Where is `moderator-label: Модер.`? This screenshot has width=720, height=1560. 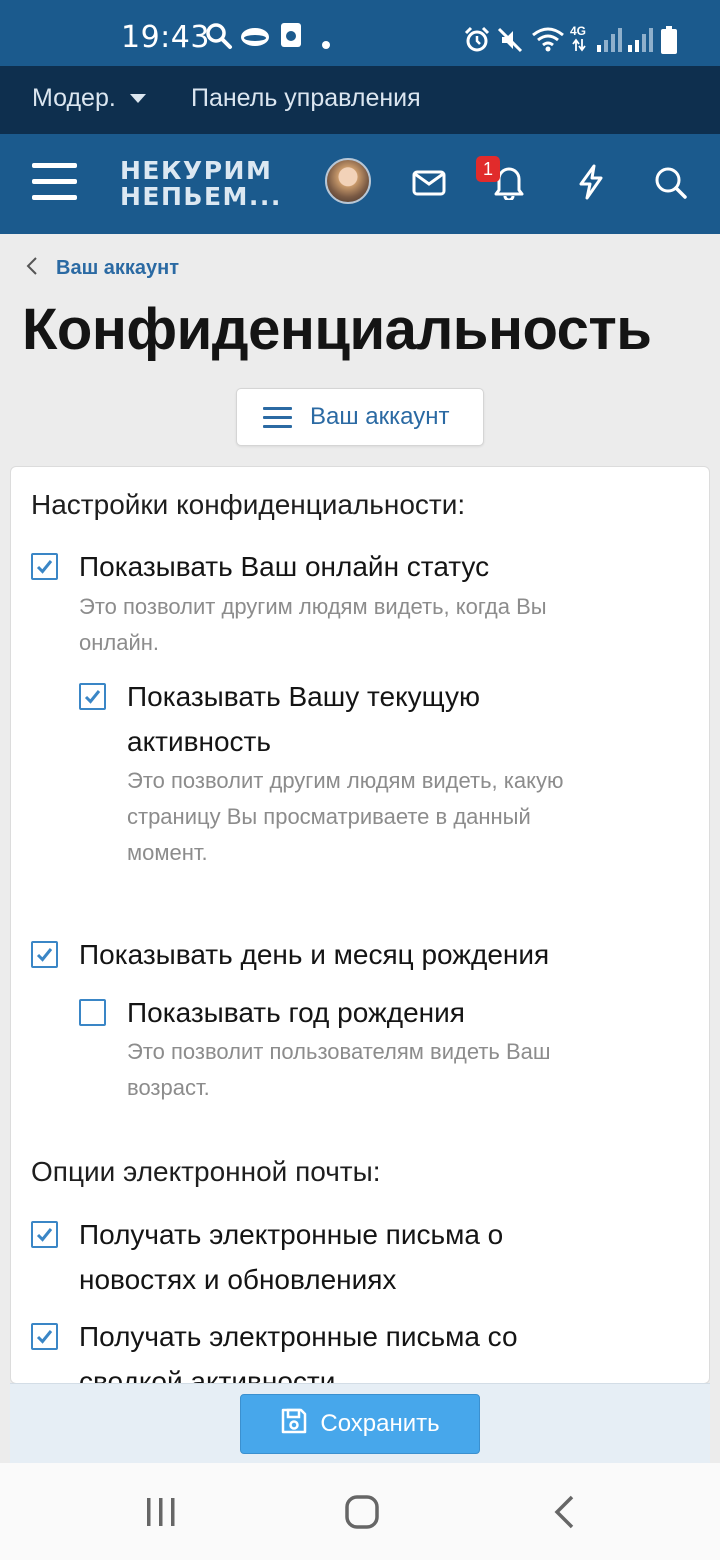 moderator-label: Модер. is located at coordinates (74, 98).